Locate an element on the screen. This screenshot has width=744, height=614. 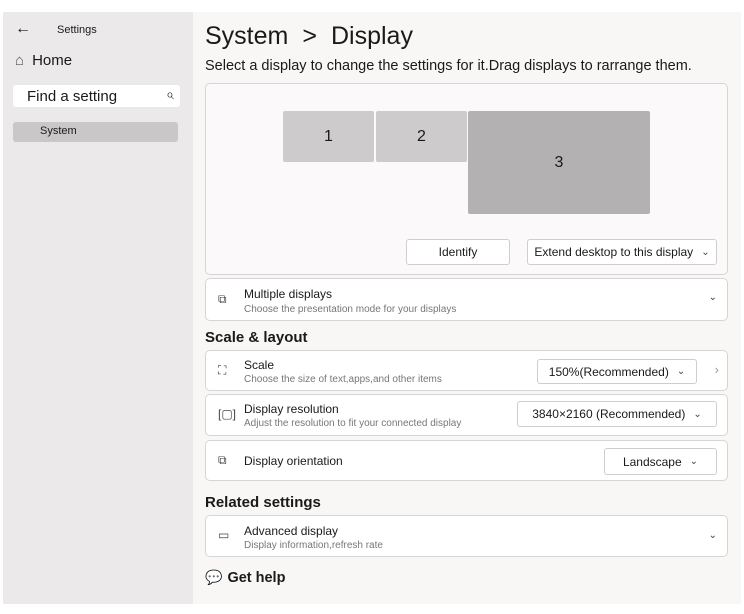
orientation-value: Landscape is located at coordinates (652, 461).